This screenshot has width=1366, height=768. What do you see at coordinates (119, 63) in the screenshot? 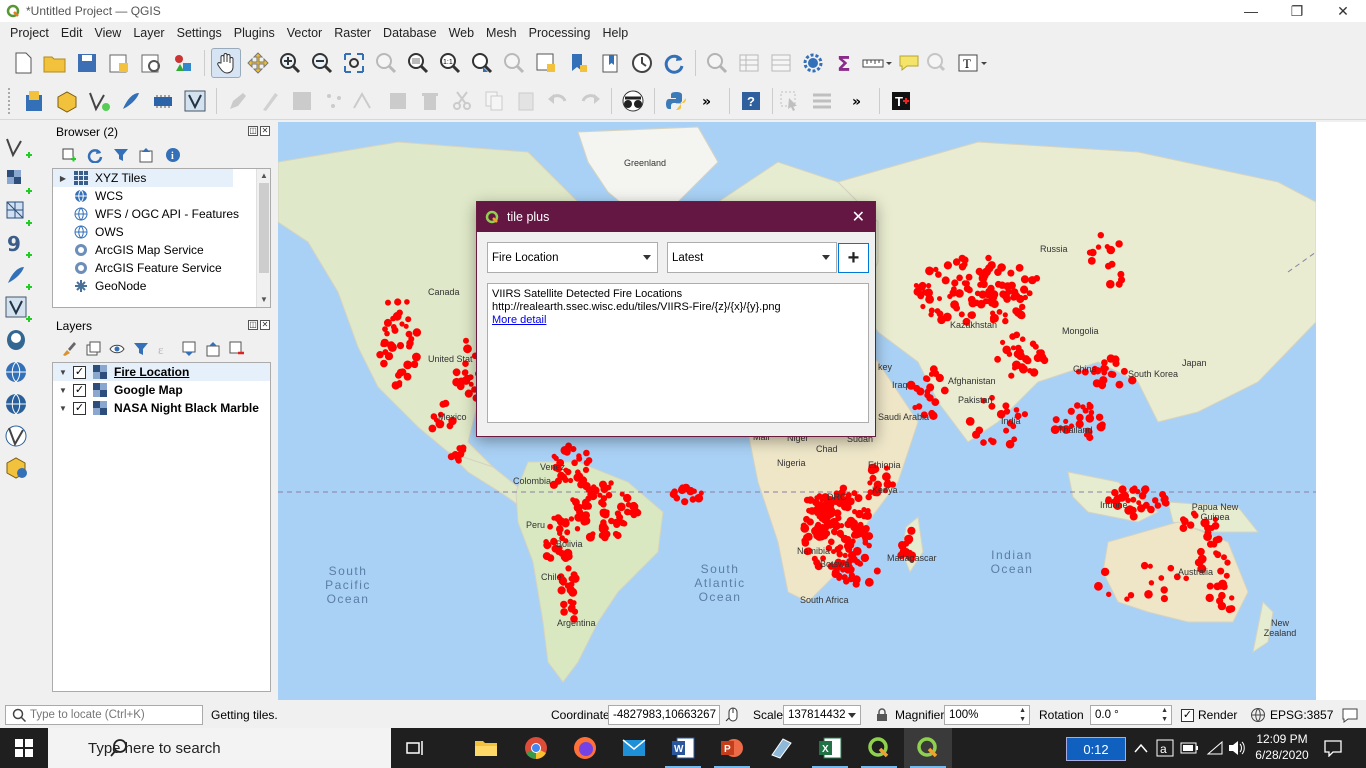
I see `new-print-layout-icon` at bounding box center [119, 63].